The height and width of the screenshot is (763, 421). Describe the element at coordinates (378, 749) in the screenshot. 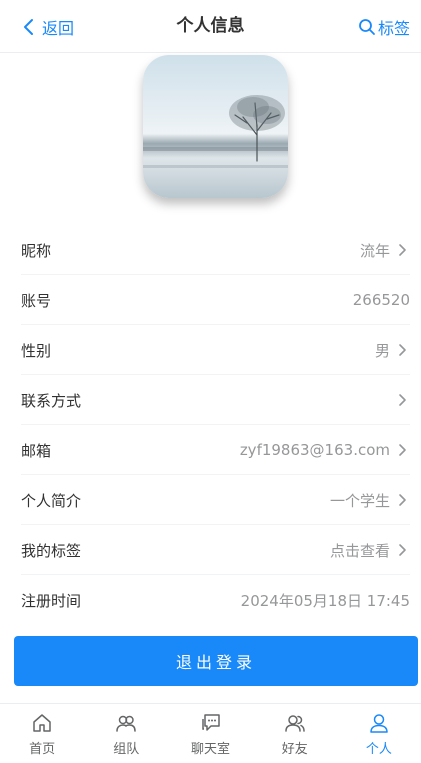

I see `tab-label: 个人` at that location.